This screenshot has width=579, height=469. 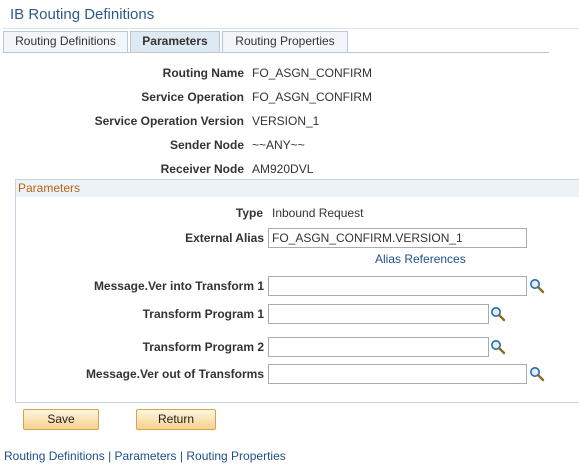 What do you see at coordinates (397, 374) in the screenshot?
I see `msg-ver-out-input` at bounding box center [397, 374].